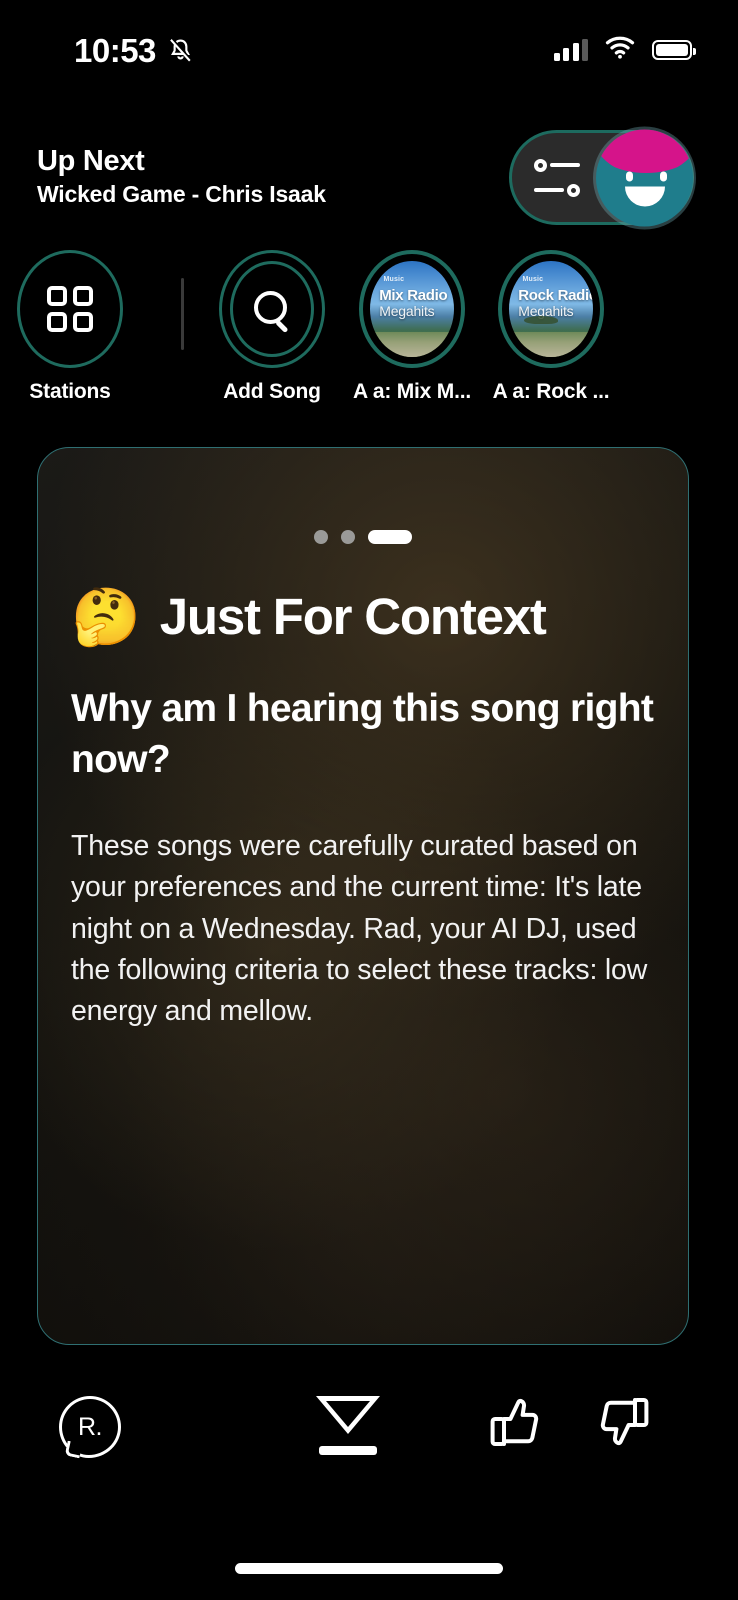 The height and width of the screenshot is (1600, 738). I want to click on cellular-signal-icon, so click(570, 50).